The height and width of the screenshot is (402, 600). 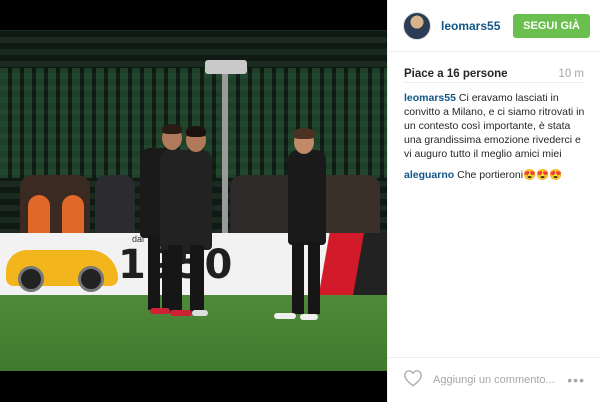 I want to click on post-time: 10 m, so click(x=571, y=74).